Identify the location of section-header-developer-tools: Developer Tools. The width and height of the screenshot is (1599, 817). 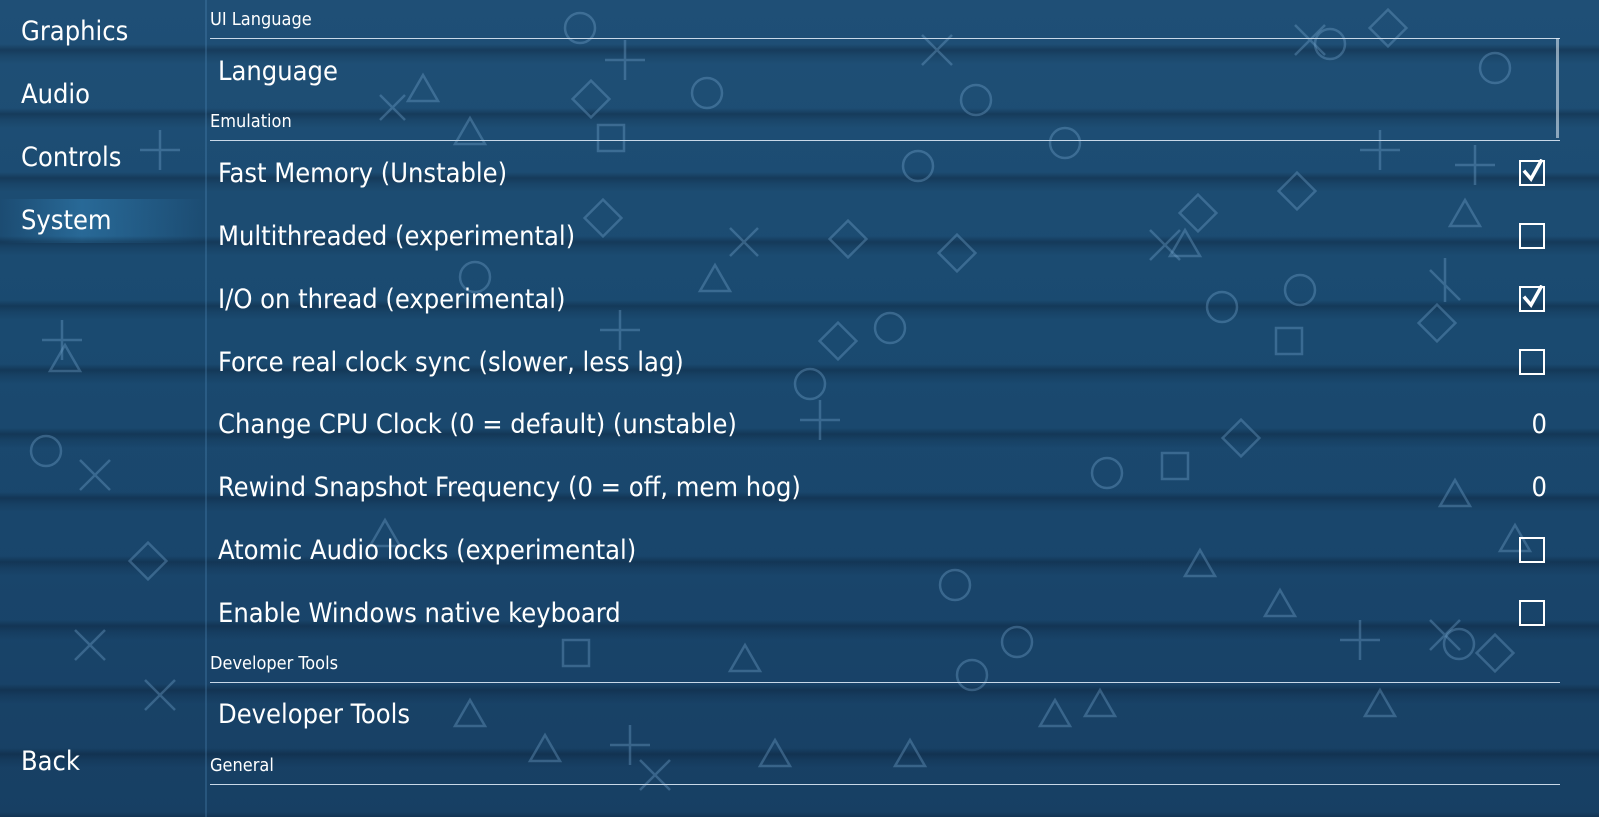
(885, 668).